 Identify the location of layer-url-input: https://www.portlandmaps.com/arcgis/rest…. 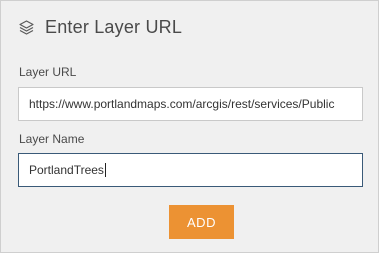
(190, 104).